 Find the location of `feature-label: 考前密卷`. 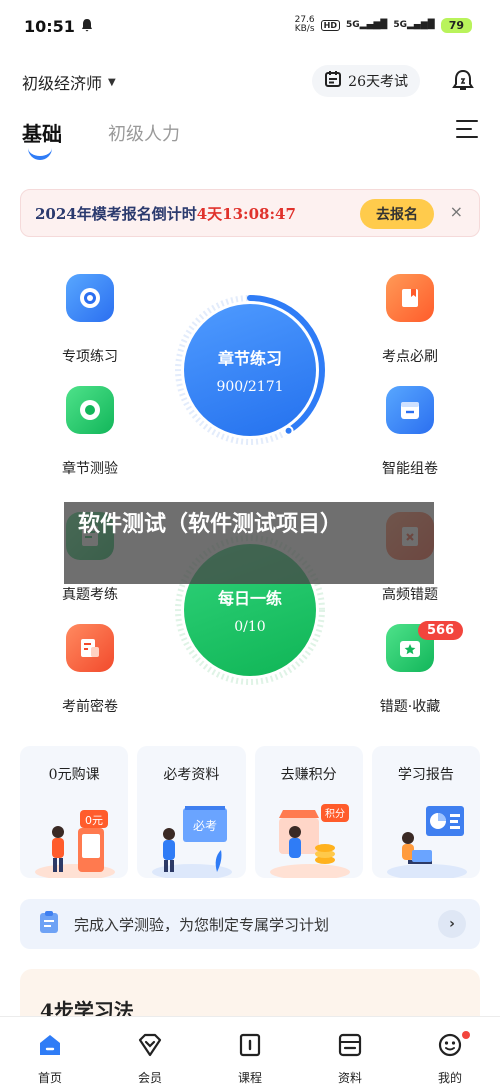

feature-label: 考前密卷 is located at coordinates (90, 707).